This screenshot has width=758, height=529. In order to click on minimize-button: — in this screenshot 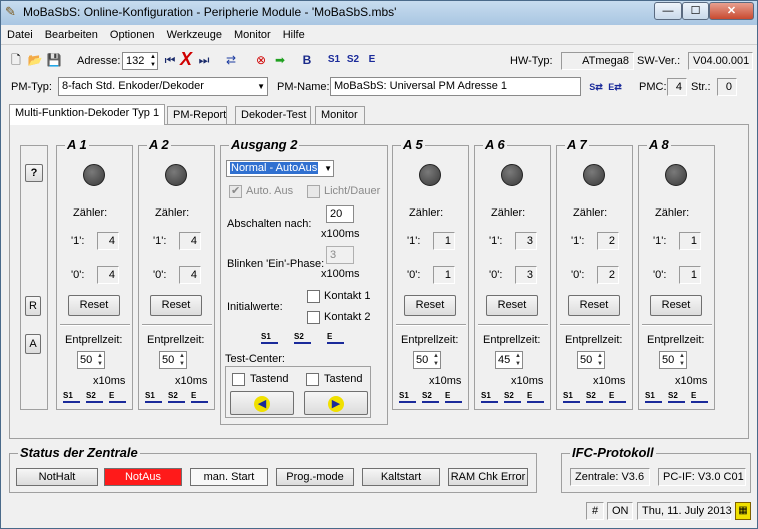, I will do `click(668, 11)`.